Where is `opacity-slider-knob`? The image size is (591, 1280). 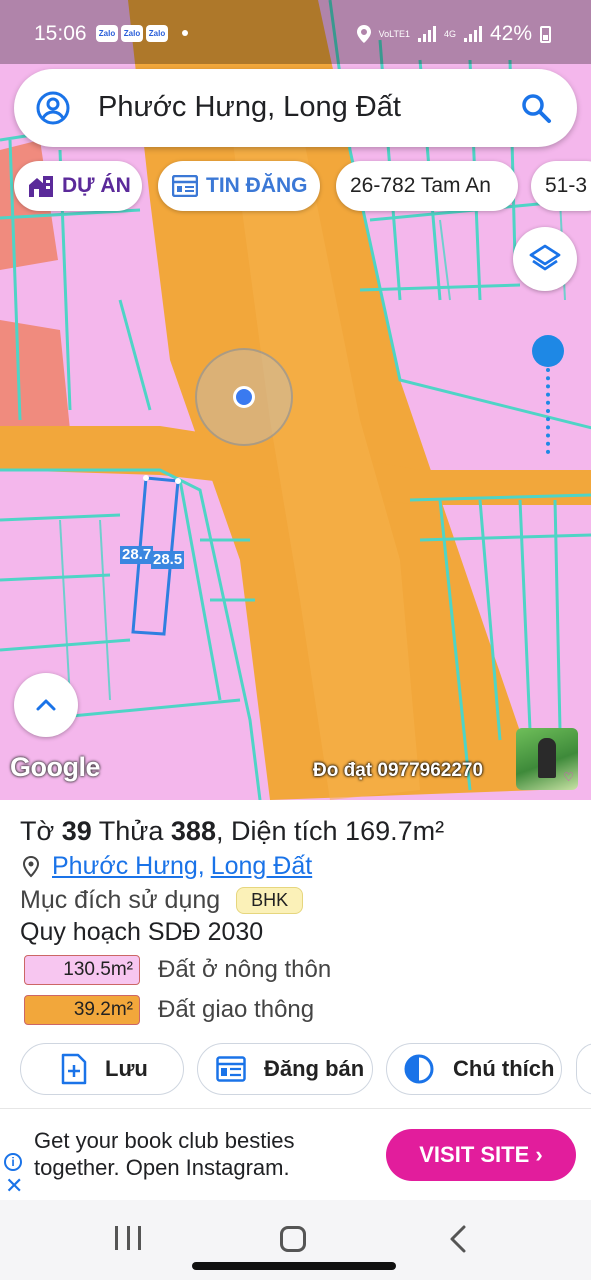 opacity-slider-knob is located at coordinates (548, 351).